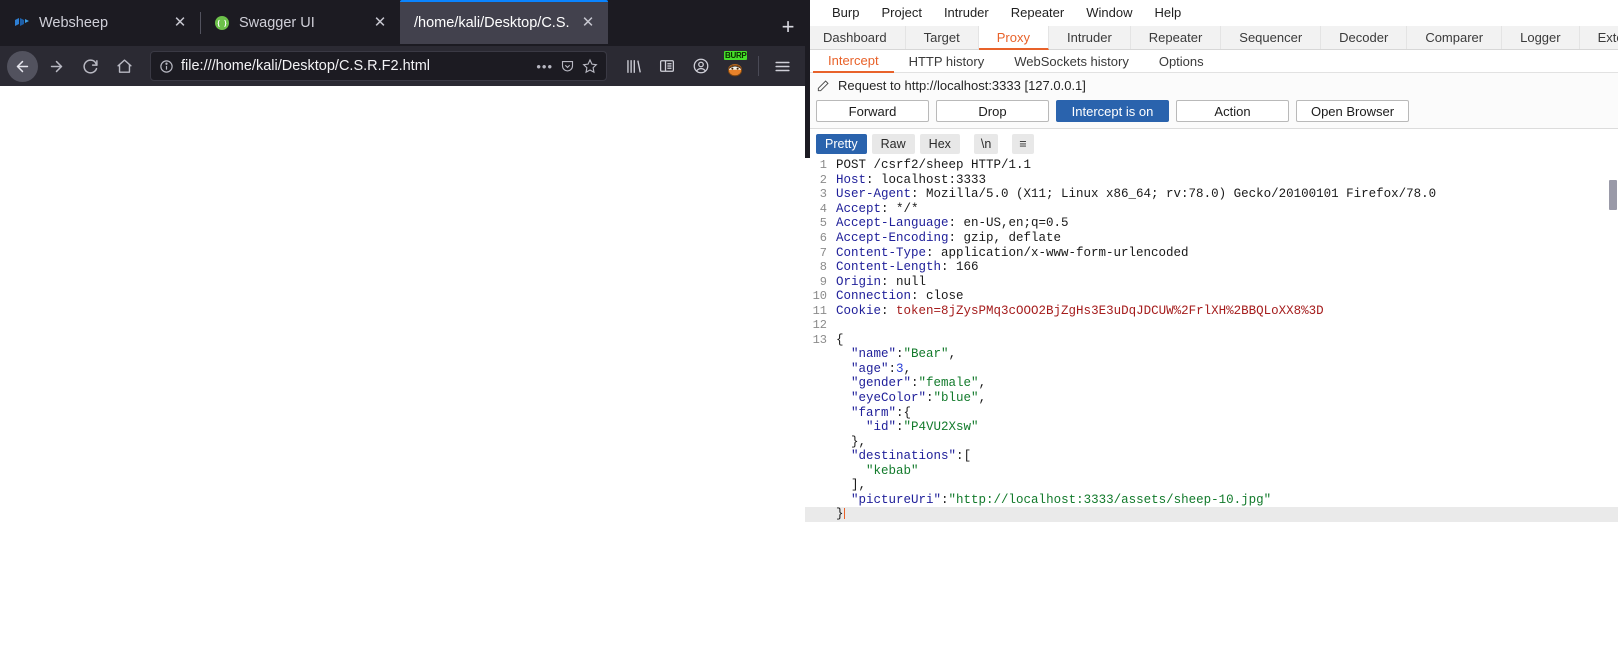 The width and height of the screenshot is (1618, 672). What do you see at coordinates (1181, 61) in the screenshot?
I see `subtab-options: Options` at bounding box center [1181, 61].